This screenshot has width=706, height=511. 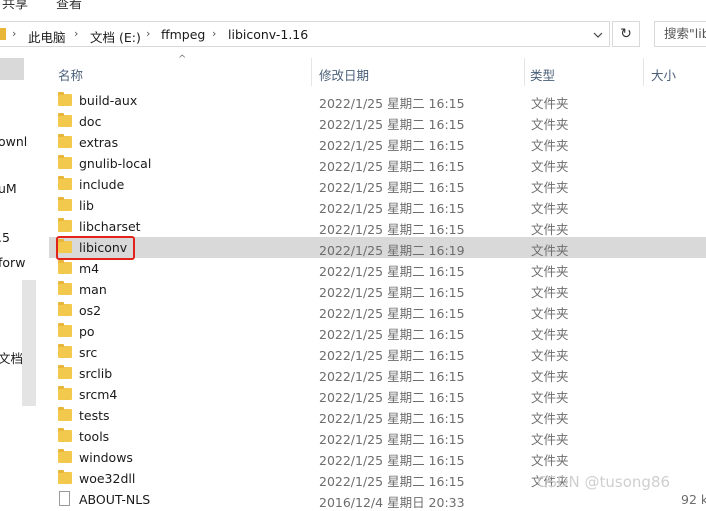 What do you see at coordinates (12, 69) in the screenshot?
I see `nav-selected-item` at bounding box center [12, 69].